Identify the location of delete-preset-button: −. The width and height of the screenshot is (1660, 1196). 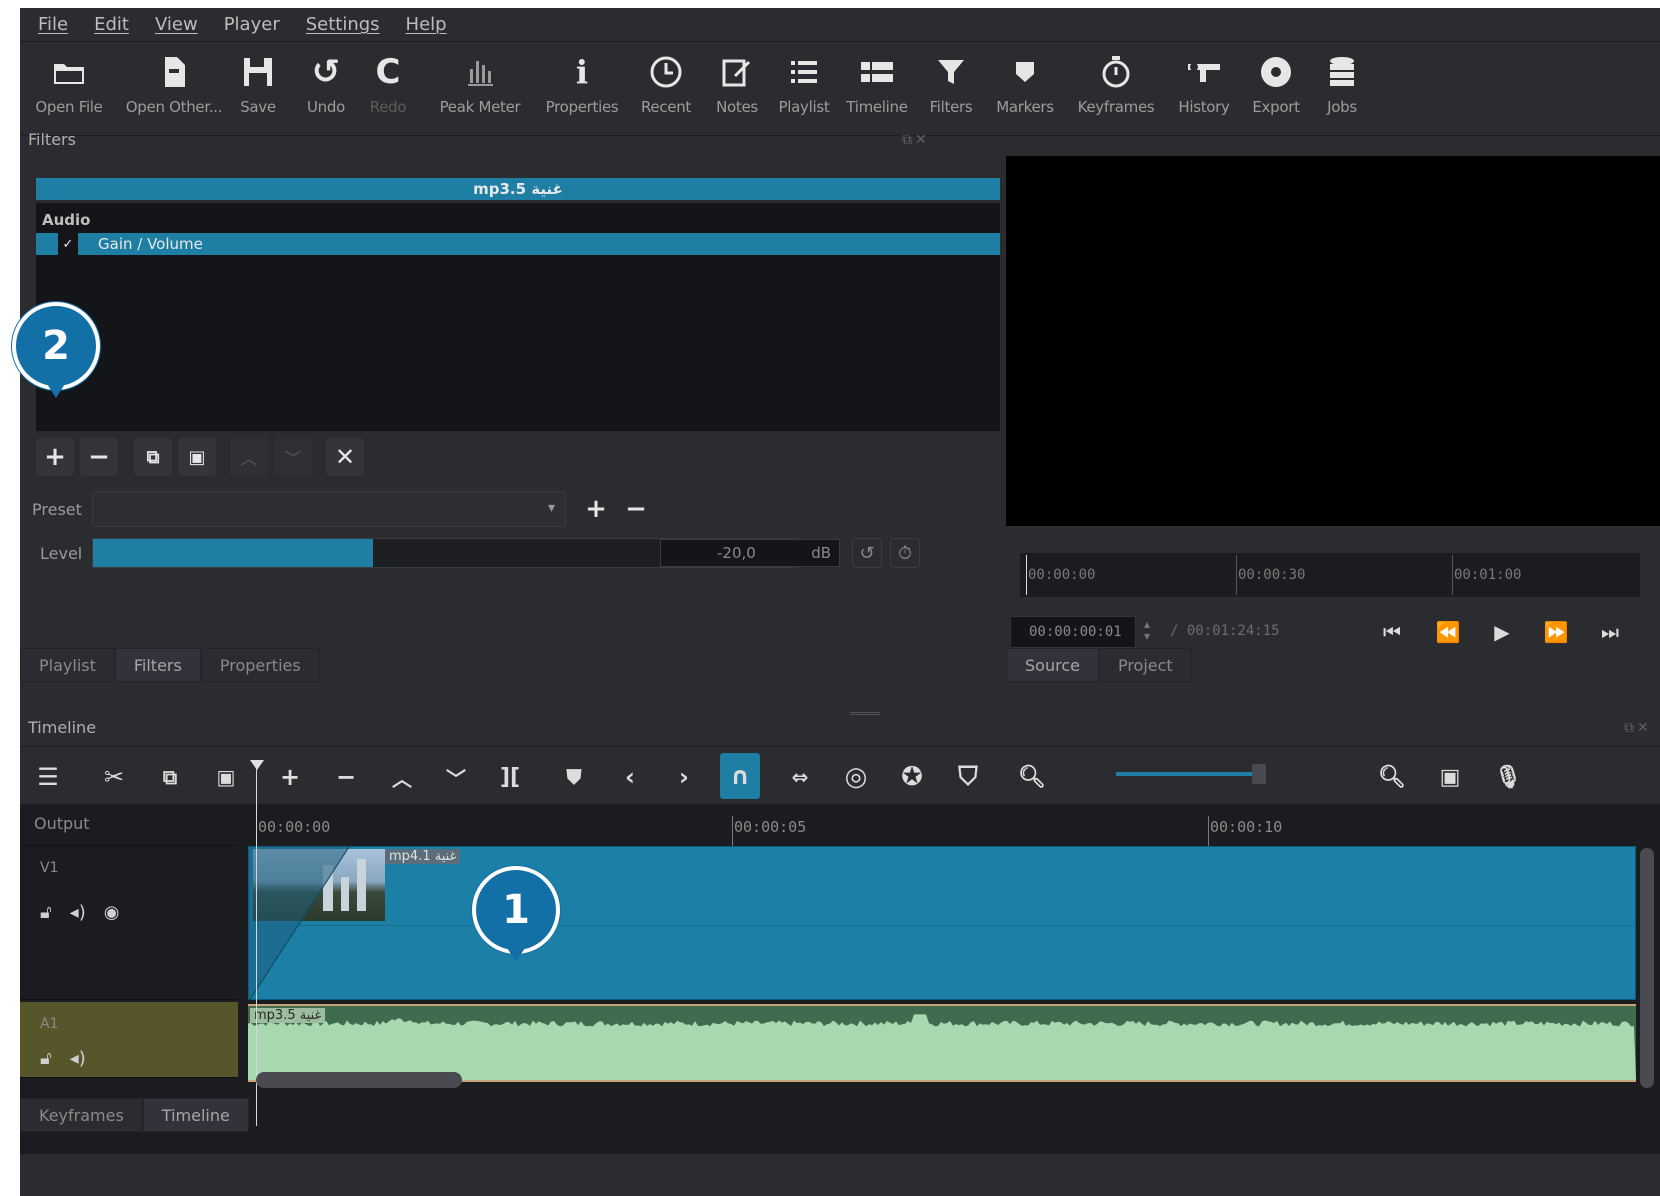
(636, 509).